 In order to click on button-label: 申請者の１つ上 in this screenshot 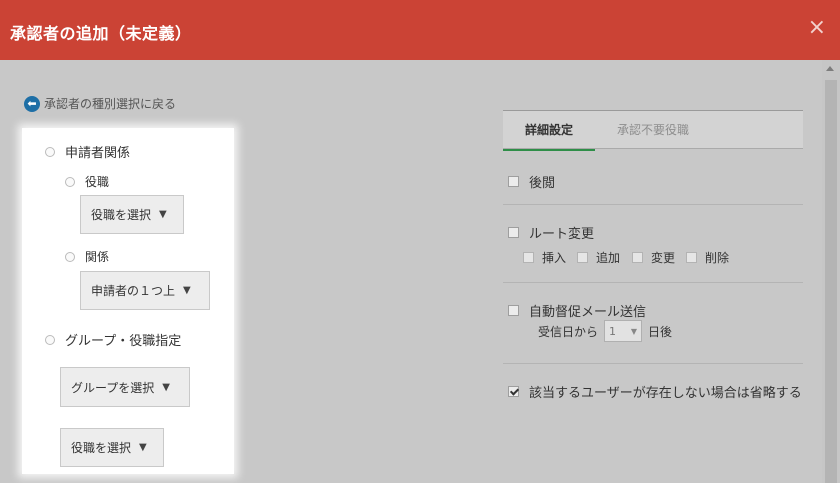, I will do `click(133, 291)`.